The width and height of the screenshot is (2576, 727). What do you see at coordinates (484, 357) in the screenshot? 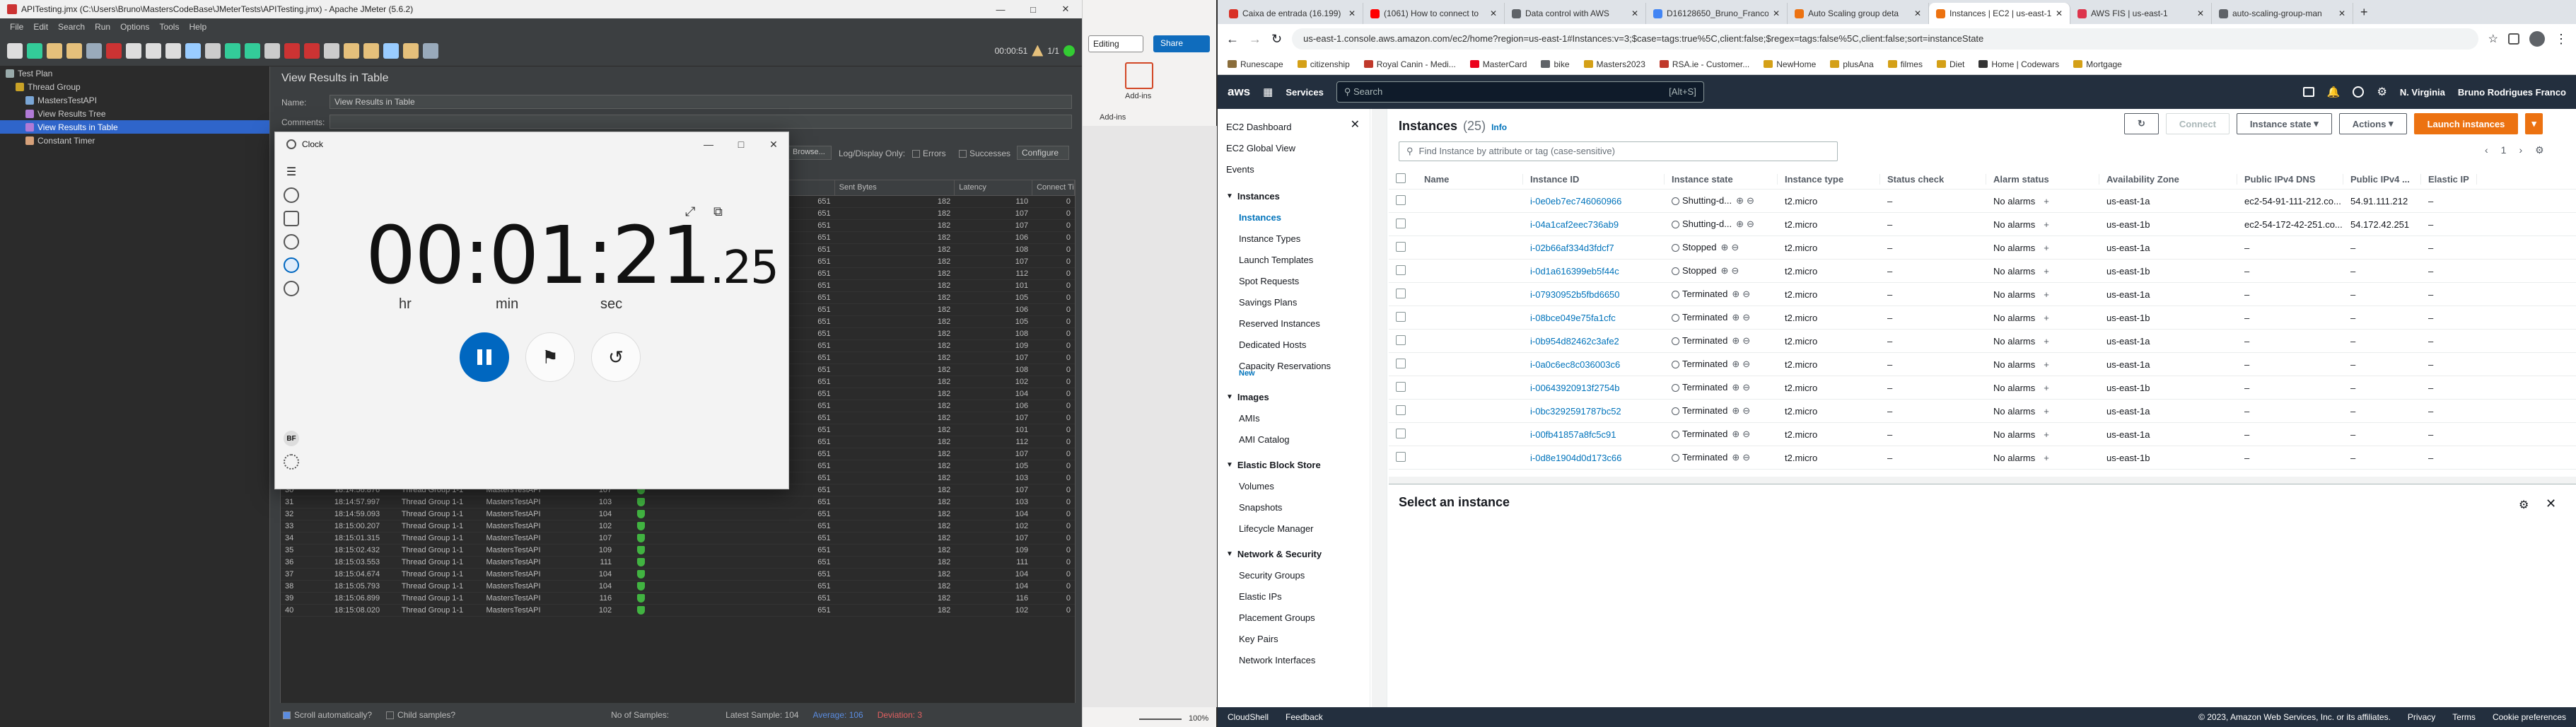
I see `pause-button` at bounding box center [484, 357].